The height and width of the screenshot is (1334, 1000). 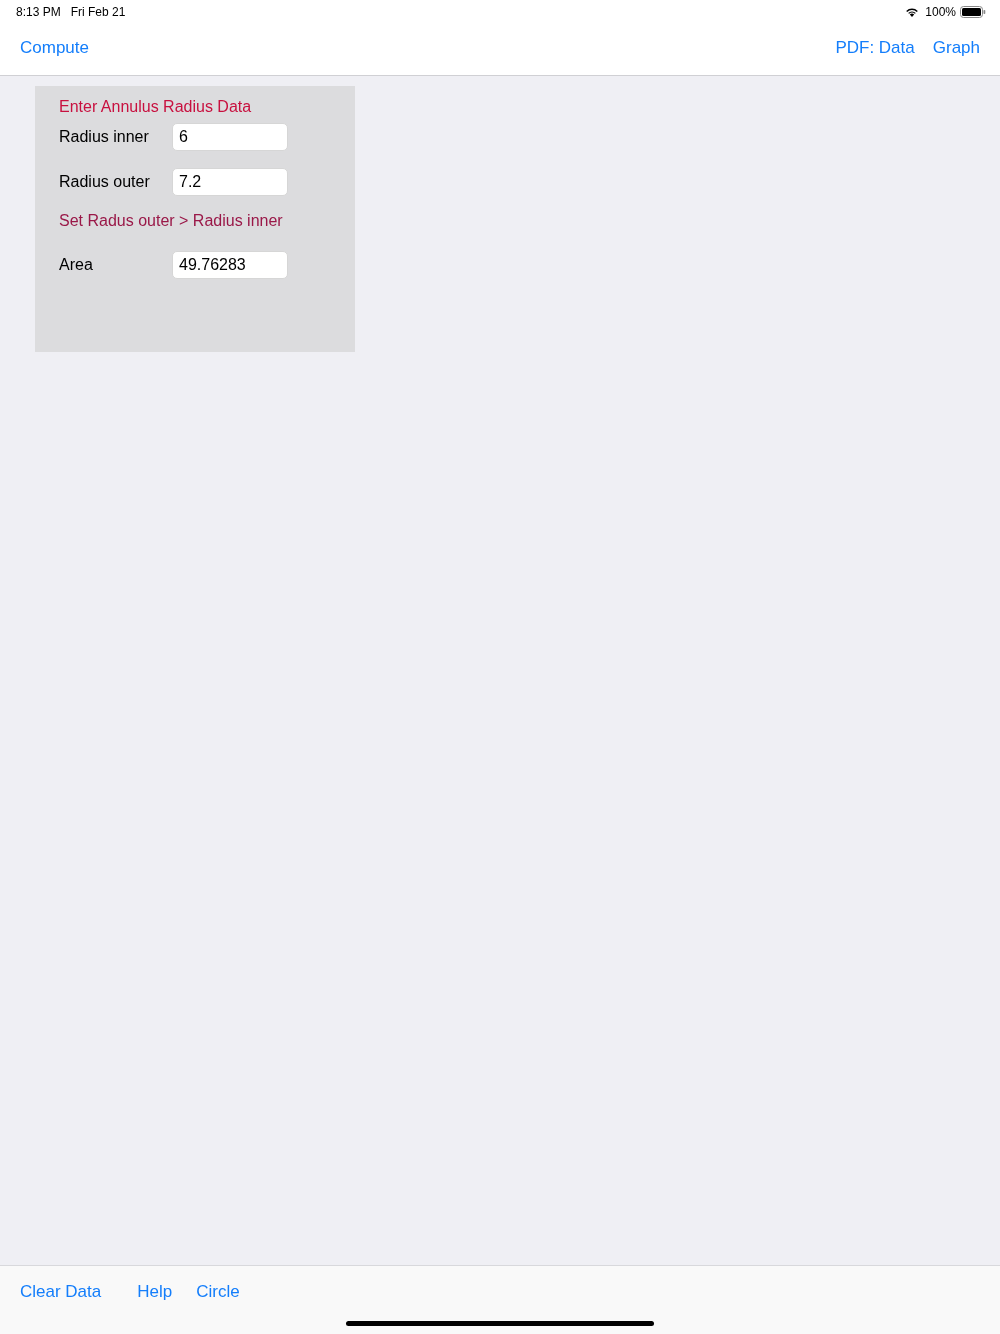 What do you see at coordinates (230, 137) in the screenshot?
I see `input-field: 6` at bounding box center [230, 137].